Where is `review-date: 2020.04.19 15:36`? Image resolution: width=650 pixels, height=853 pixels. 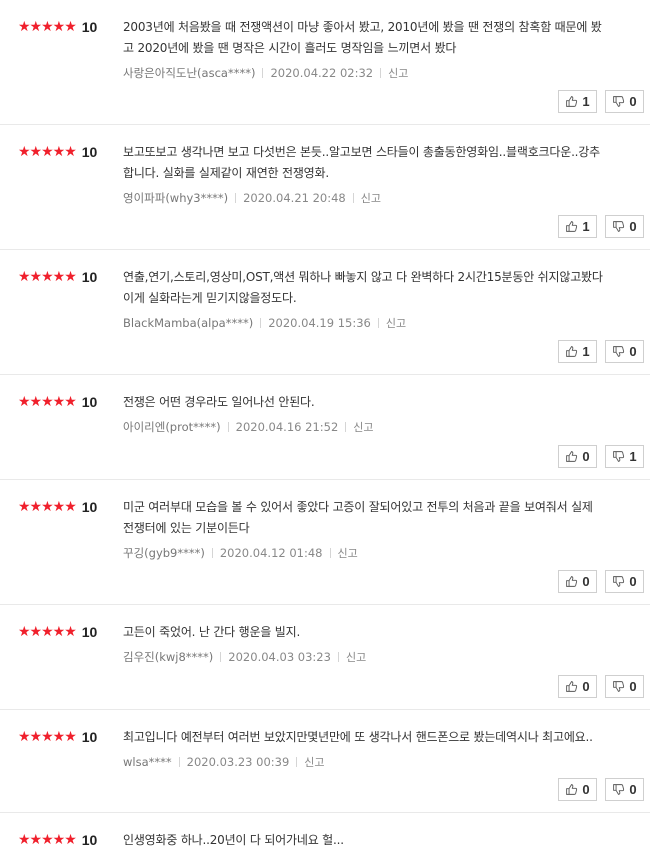
review-date: 2020.04.19 15:36 is located at coordinates (319, 323).